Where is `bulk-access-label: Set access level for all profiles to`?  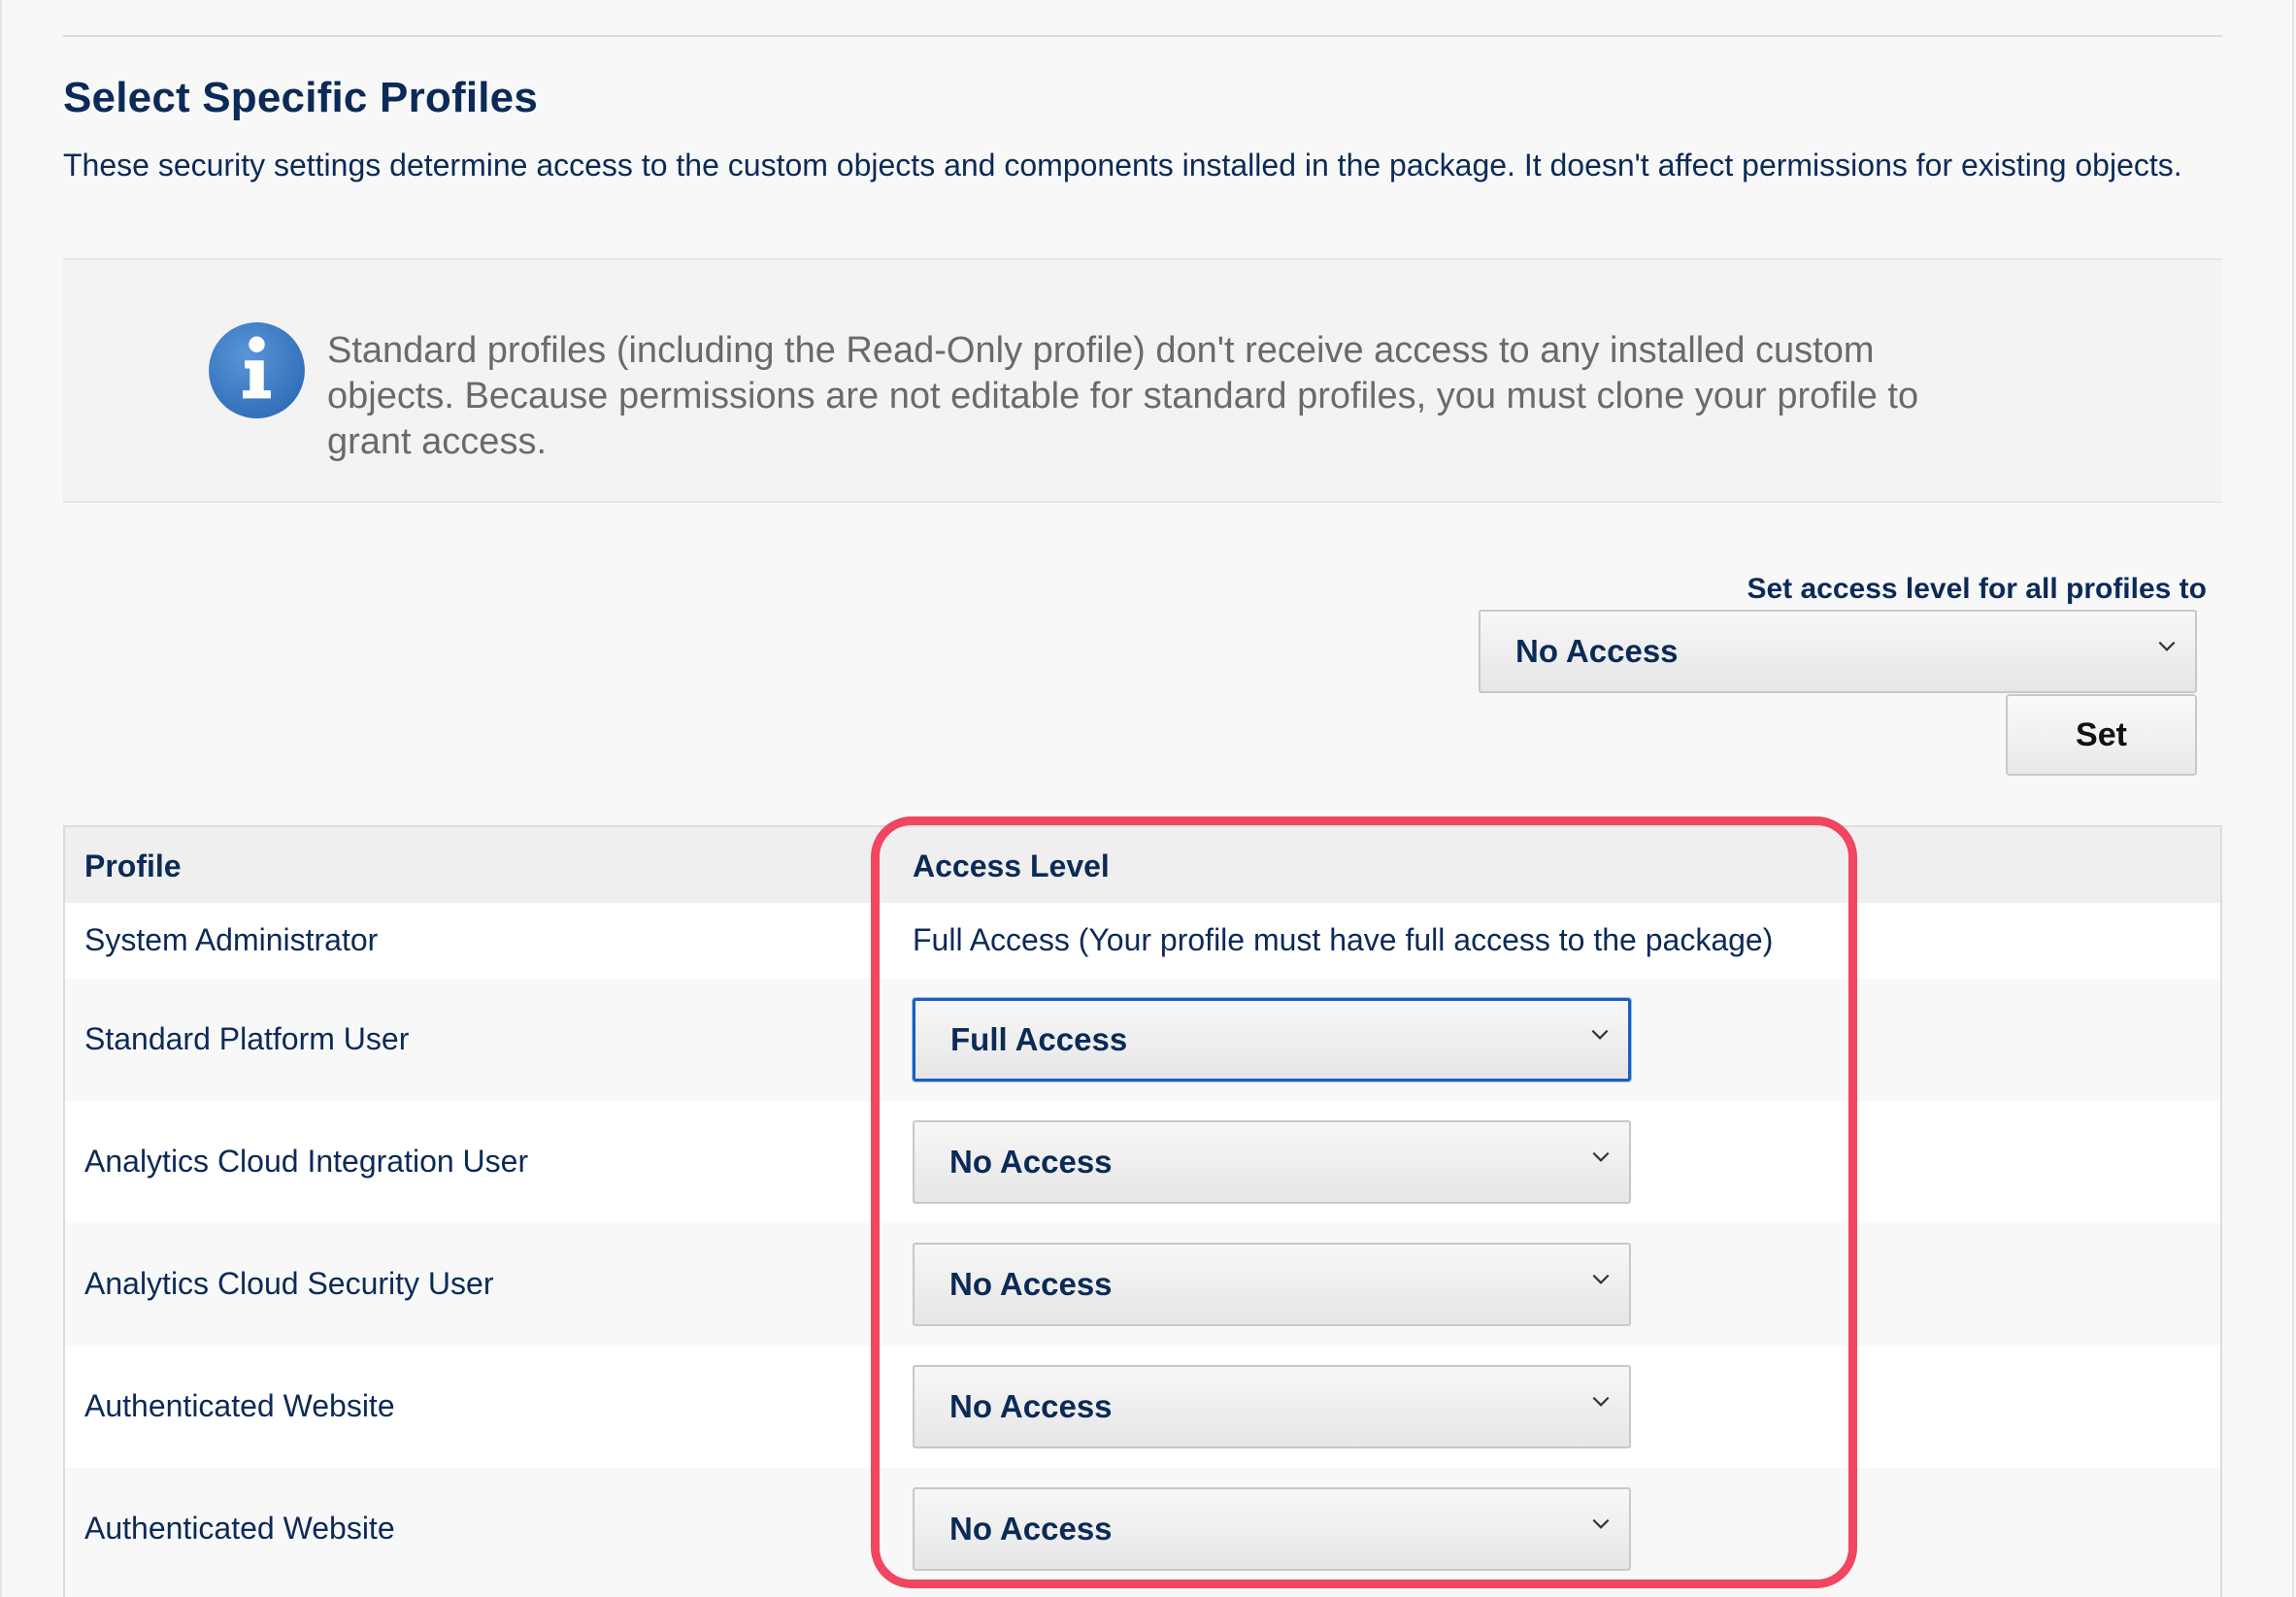 bulk-access-label: Set access level for all profiles to is located at coordinates (1977, 589).